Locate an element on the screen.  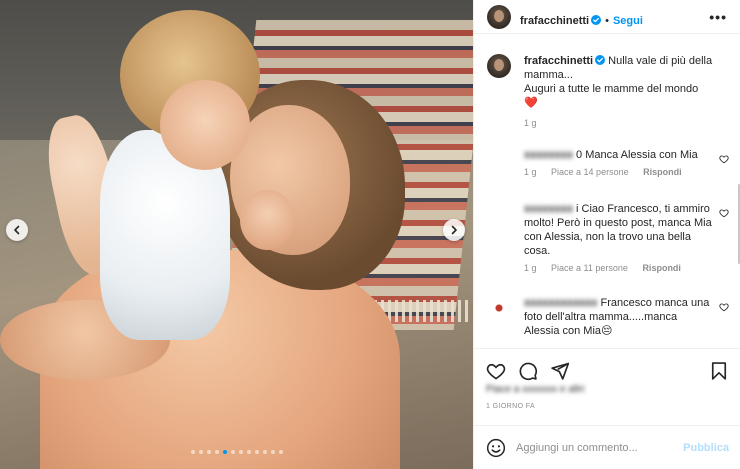
save-bookmark-icon is located at coordinates (719, 371).